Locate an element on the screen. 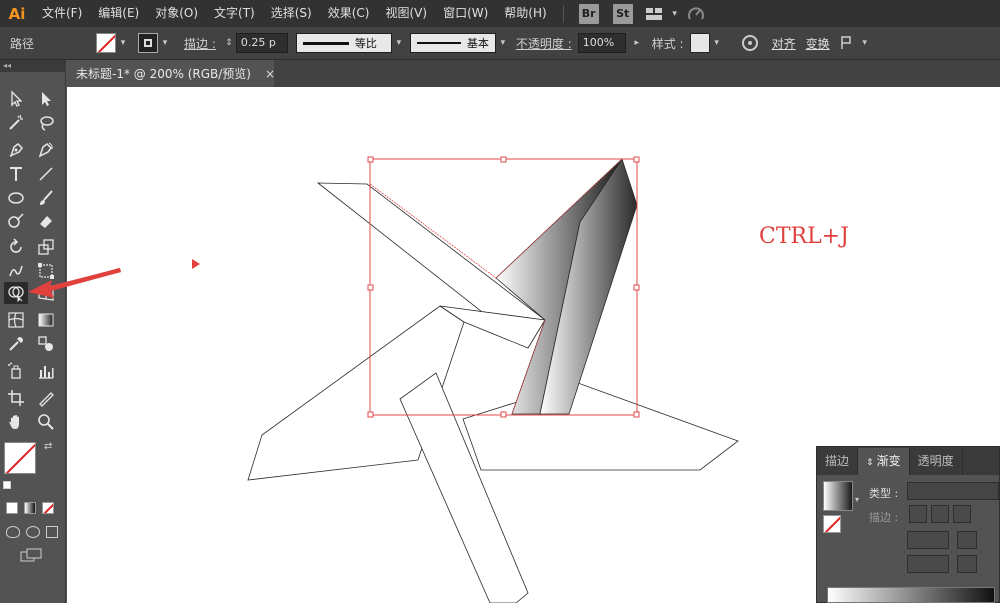 The height and width of the screenshot is (603, 1000). direct-selection-icon is located at coordinates (46, 99).